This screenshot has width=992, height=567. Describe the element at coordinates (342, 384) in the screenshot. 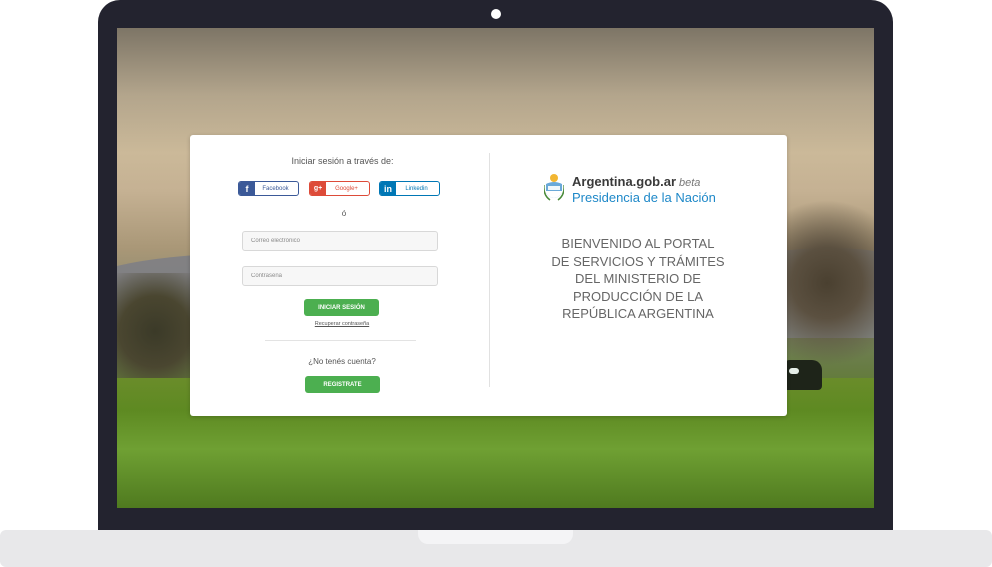

I see `register-button: REGISTRATE` at that location.